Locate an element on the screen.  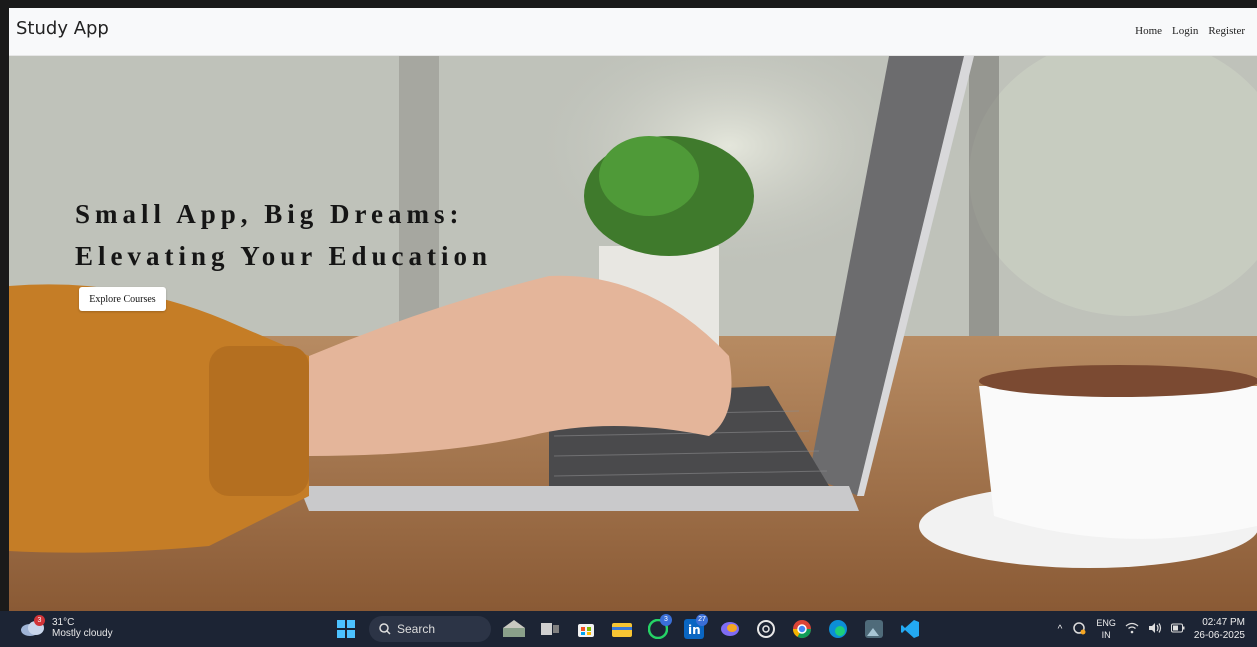
lang-line-2: IN is located at coordinates (1106, 635).